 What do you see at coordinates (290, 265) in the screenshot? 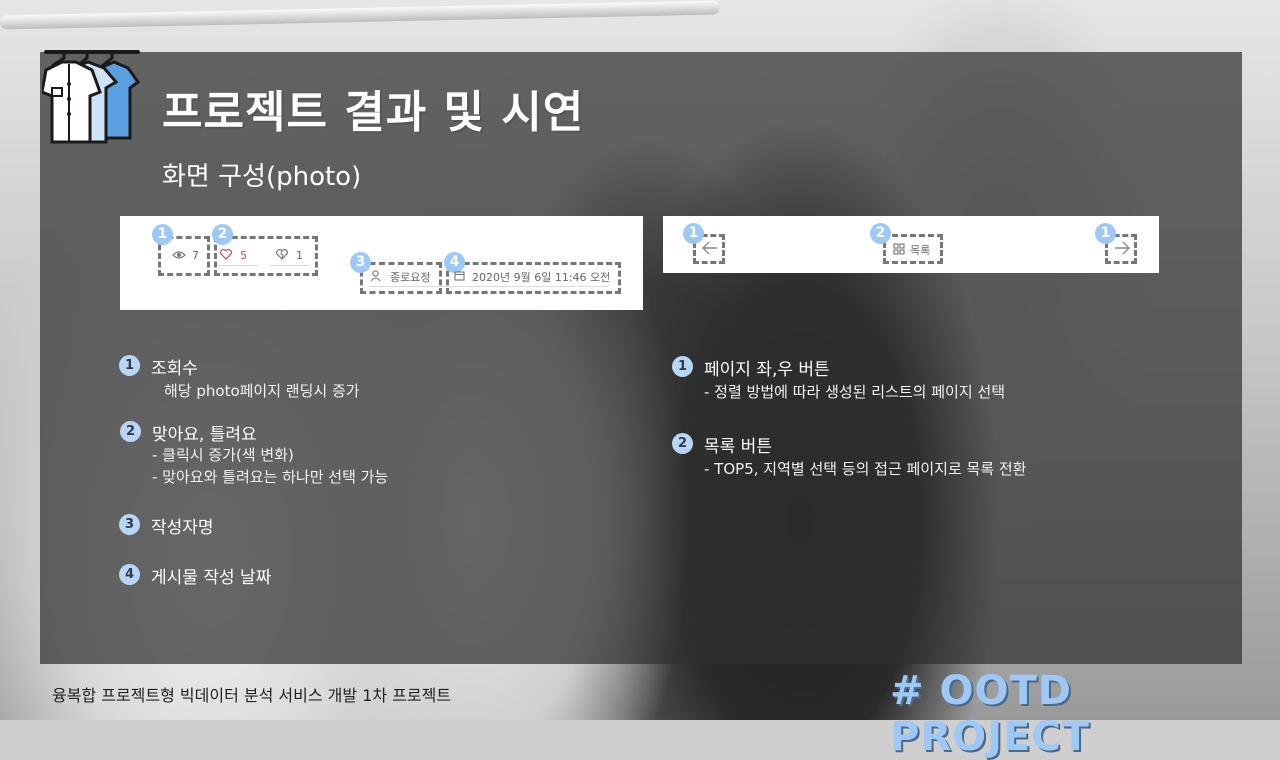
I see `dislikes-underline` at bounding box center [290, 265].